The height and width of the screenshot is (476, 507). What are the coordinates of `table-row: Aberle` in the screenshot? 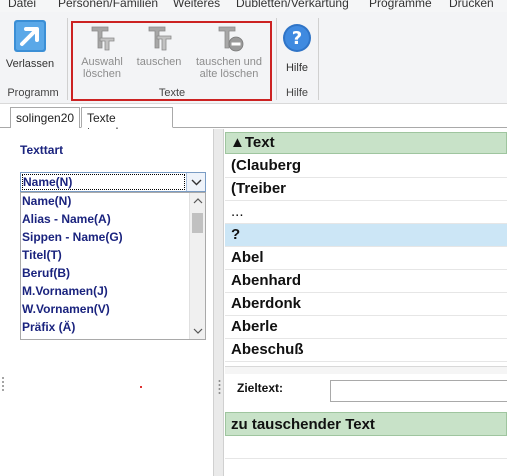 It's located at (366, 327).